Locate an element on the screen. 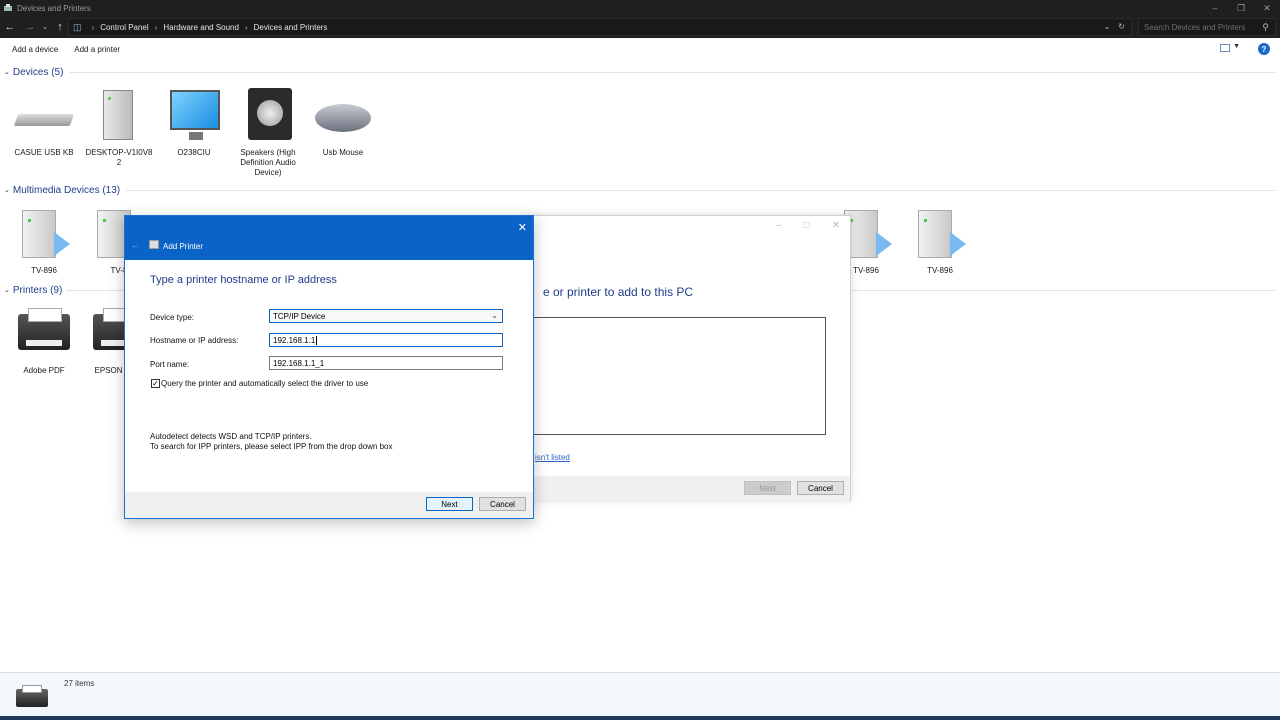  hostname-label: Hostname or IP address: is located at coordinates (194, 340).